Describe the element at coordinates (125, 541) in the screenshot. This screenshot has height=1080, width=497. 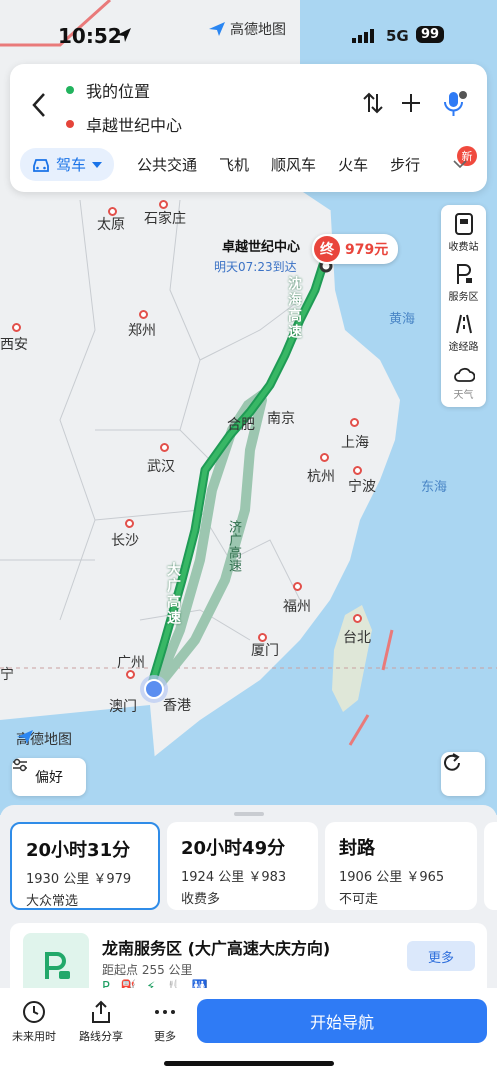
I see `city-label: 长沙` at that location.